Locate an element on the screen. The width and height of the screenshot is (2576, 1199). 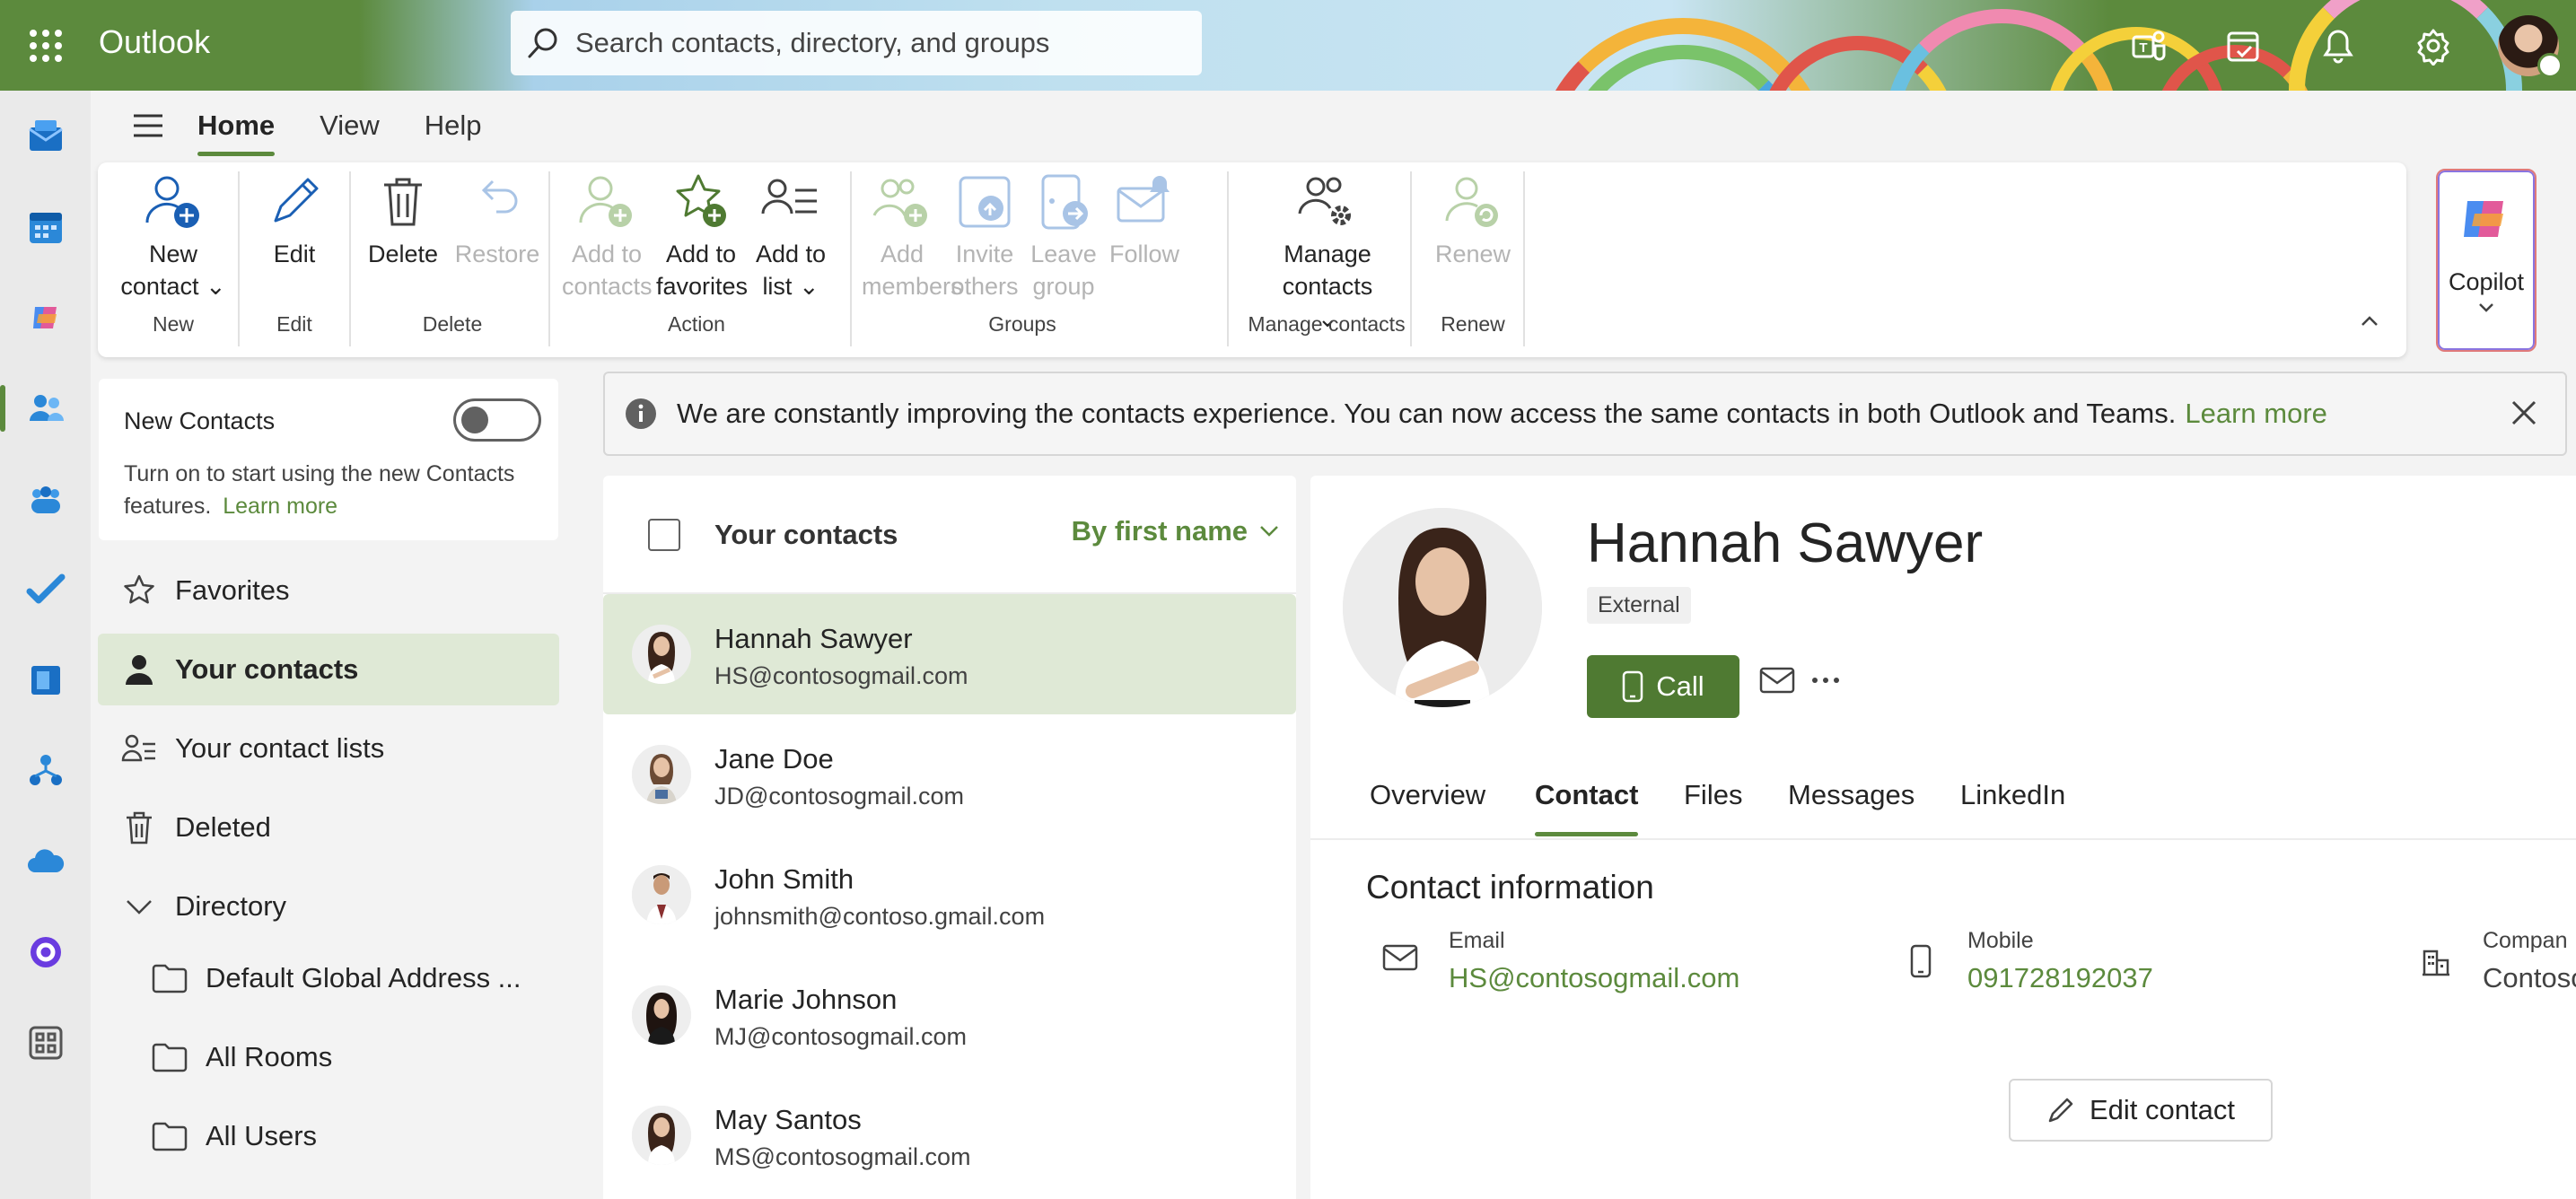
list-item: Jane Doe JD@contosogmail.com is located at coordinates (949, 775).